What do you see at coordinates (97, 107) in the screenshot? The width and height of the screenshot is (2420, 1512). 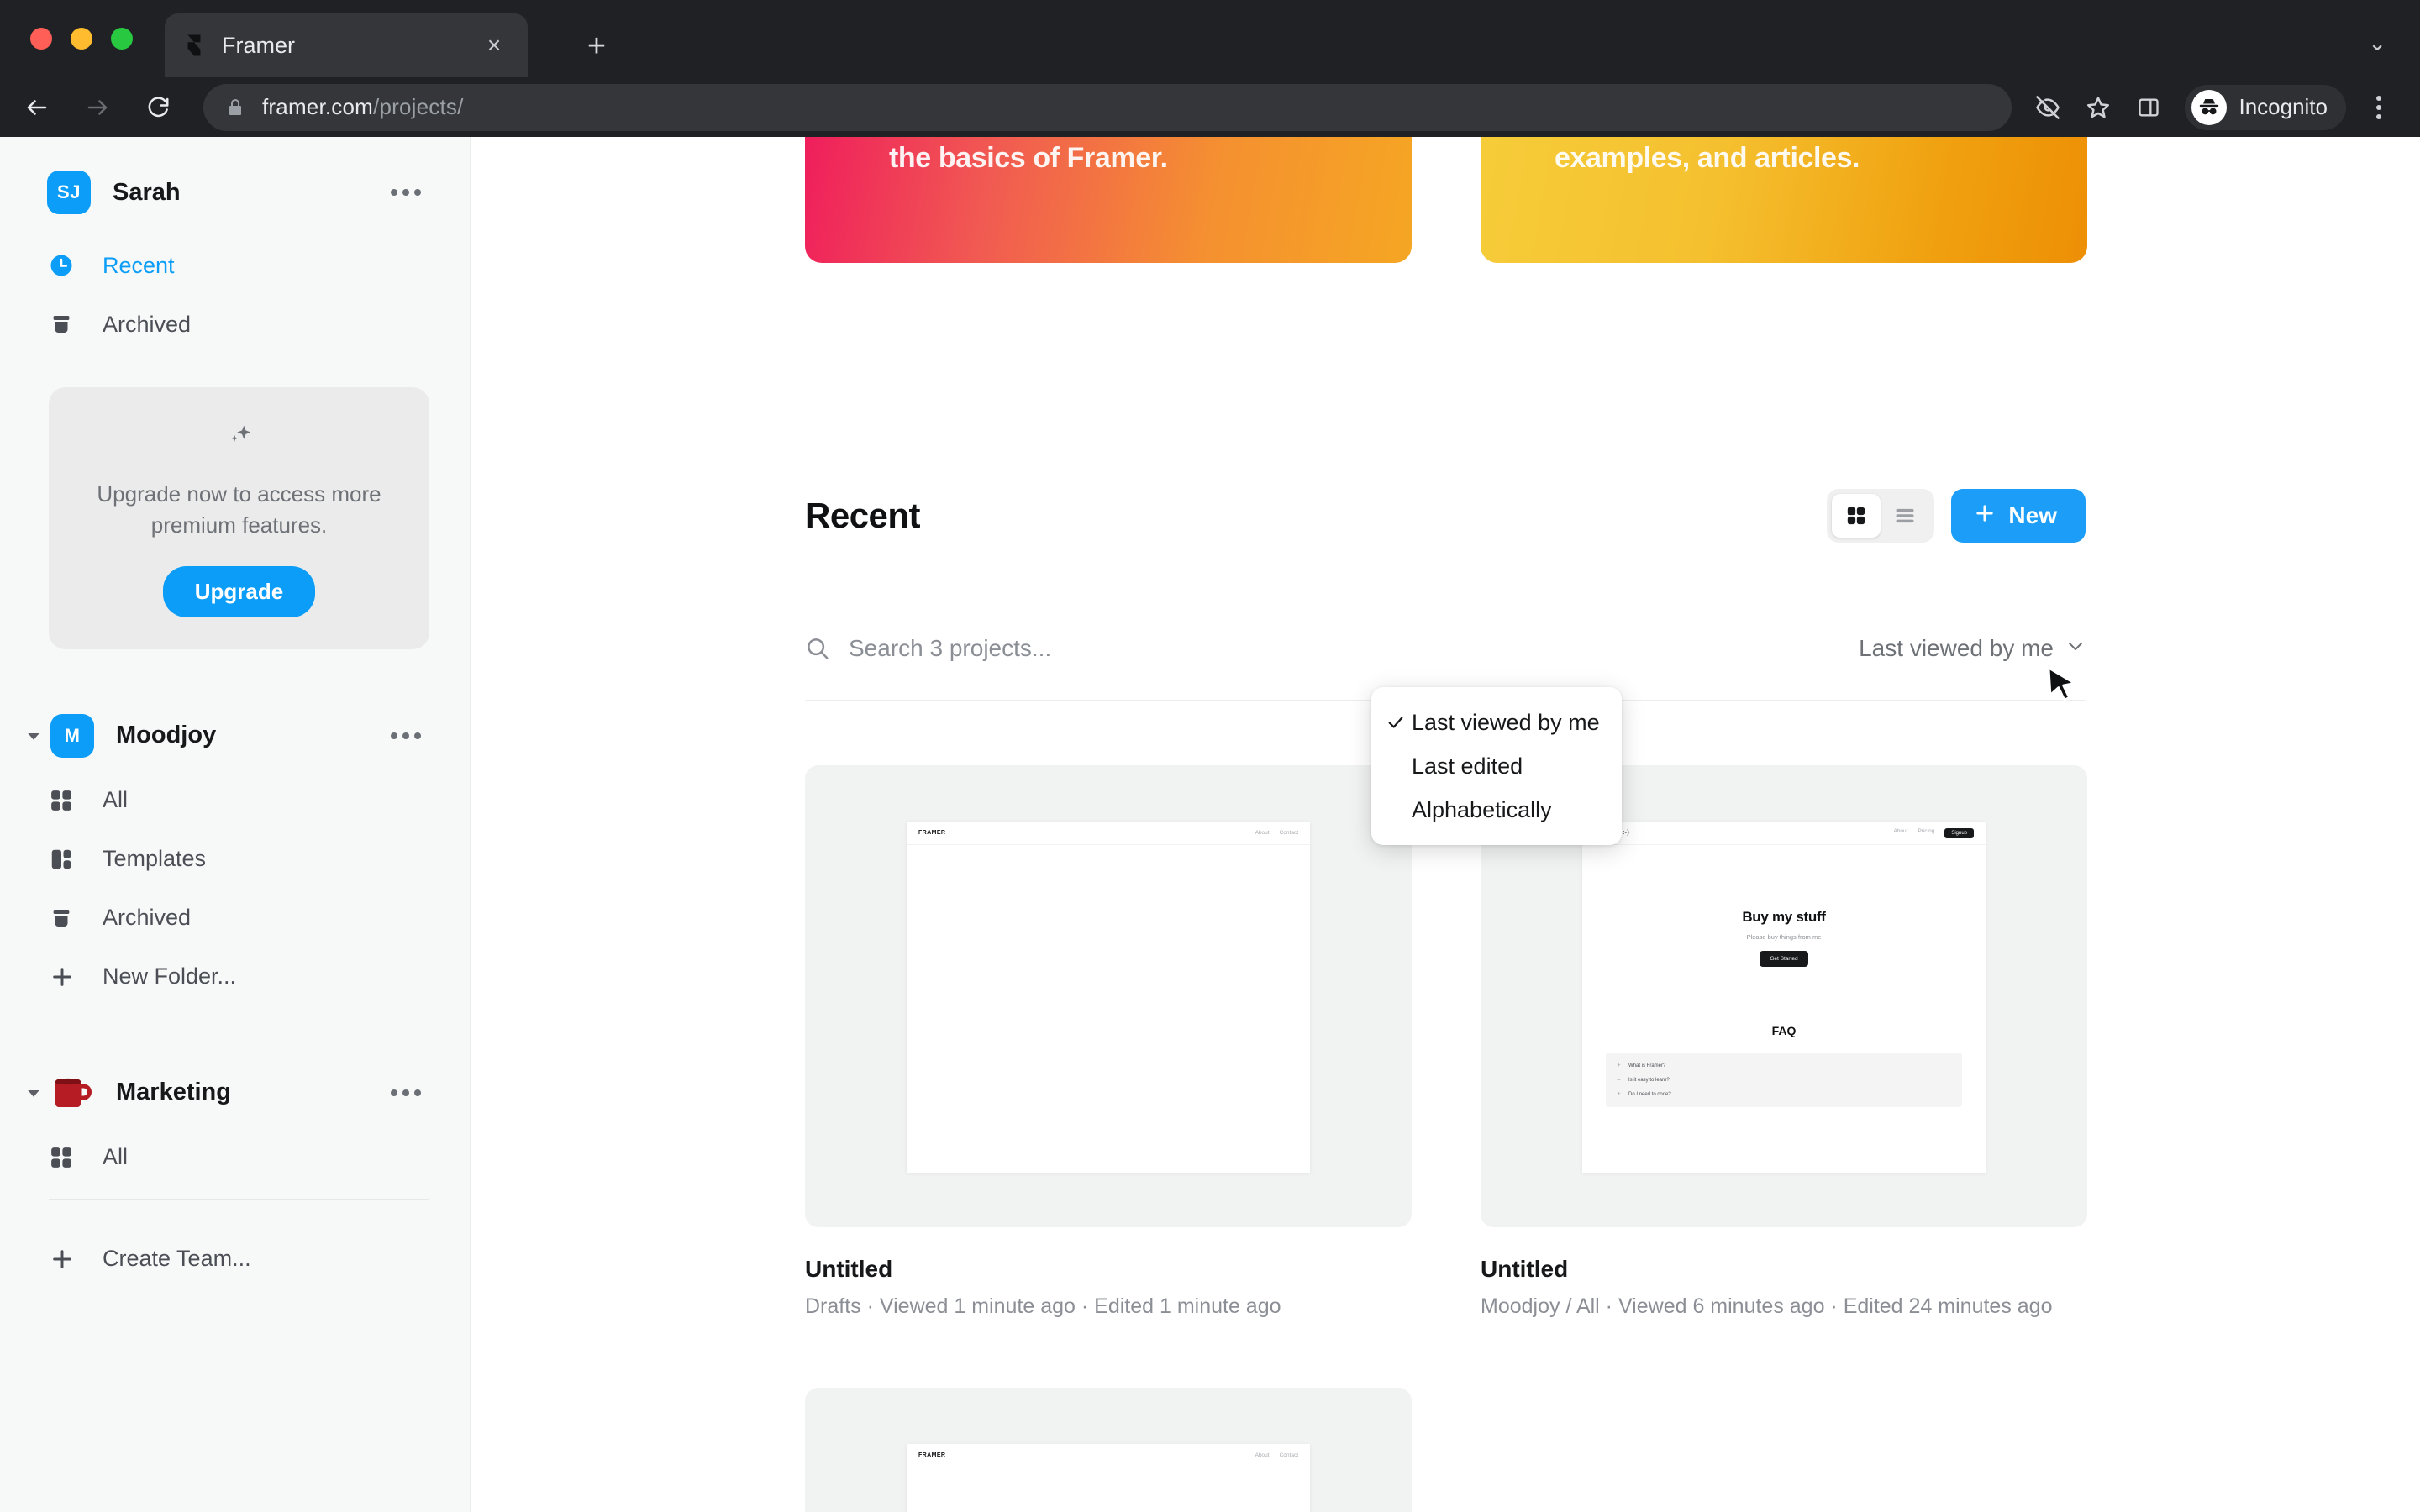 I see `forward-arrow-icon` at bounding box center [97, 107].